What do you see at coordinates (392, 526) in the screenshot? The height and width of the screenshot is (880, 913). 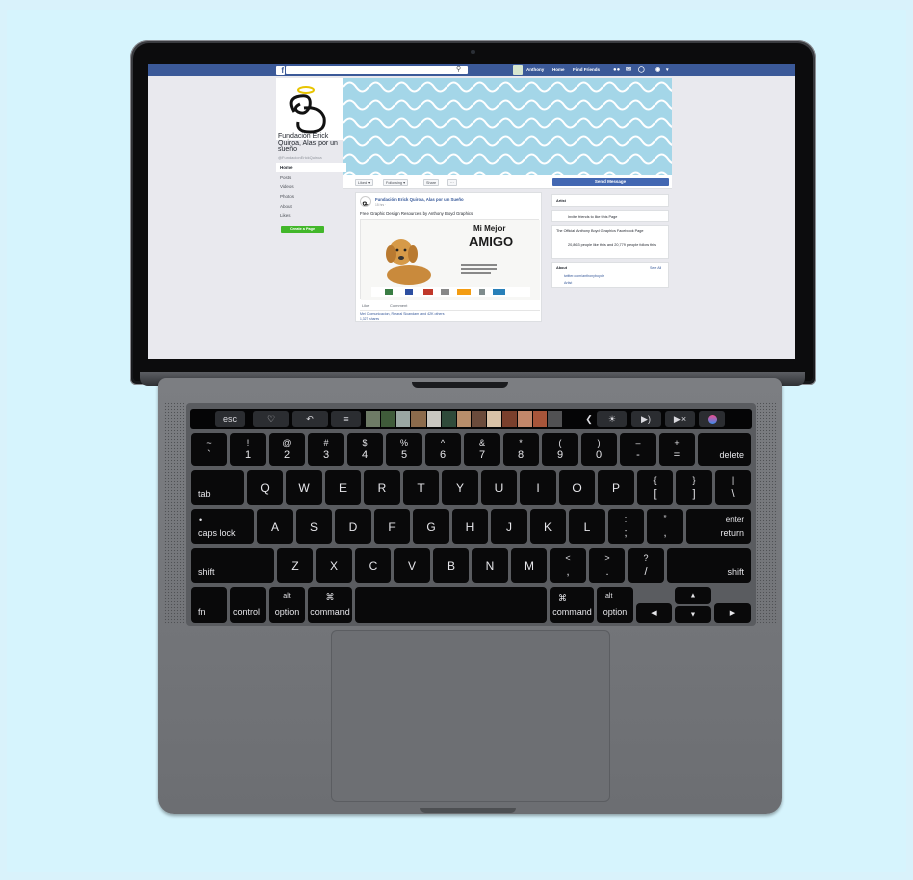 I see `key-f: F` at bounding box center [392, 526].